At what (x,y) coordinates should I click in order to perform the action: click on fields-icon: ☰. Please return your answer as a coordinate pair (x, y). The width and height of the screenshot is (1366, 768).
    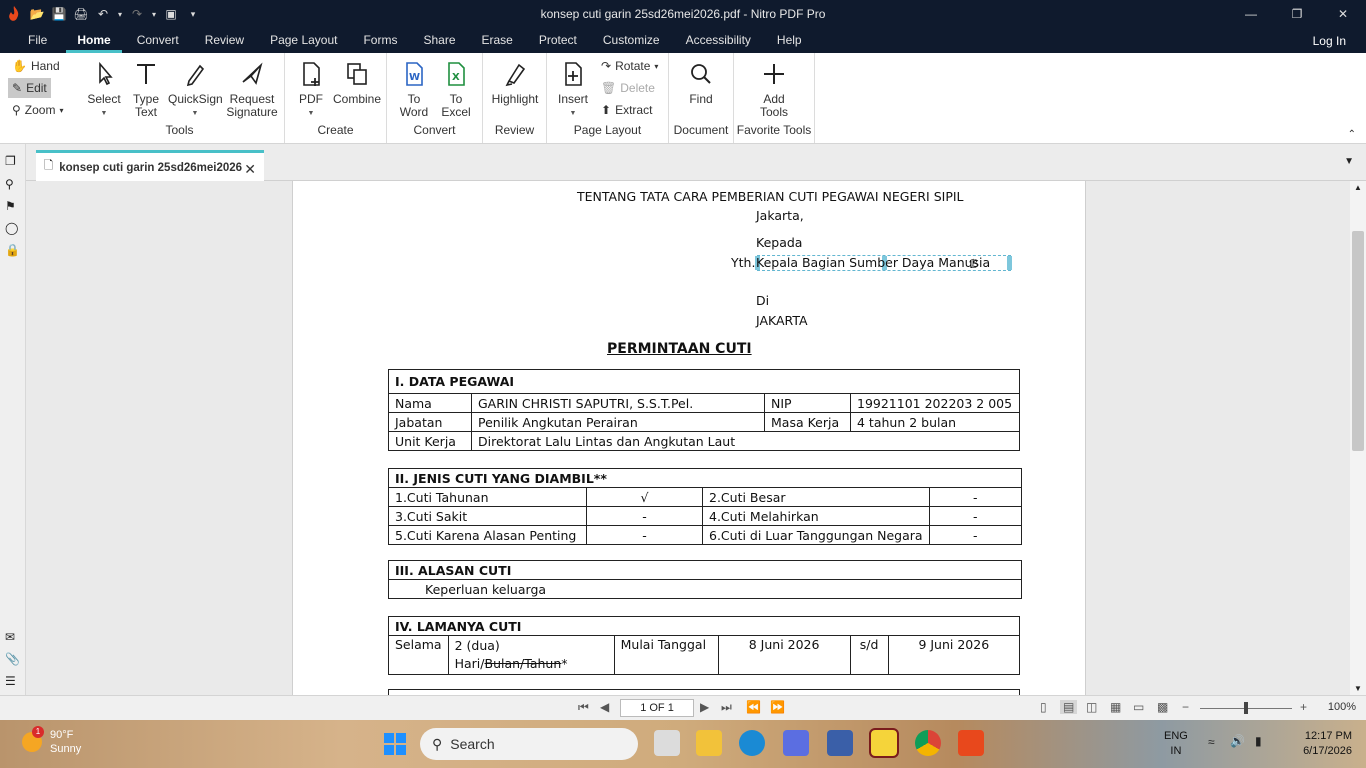
    Looking at the image, I should click on (13, 682).